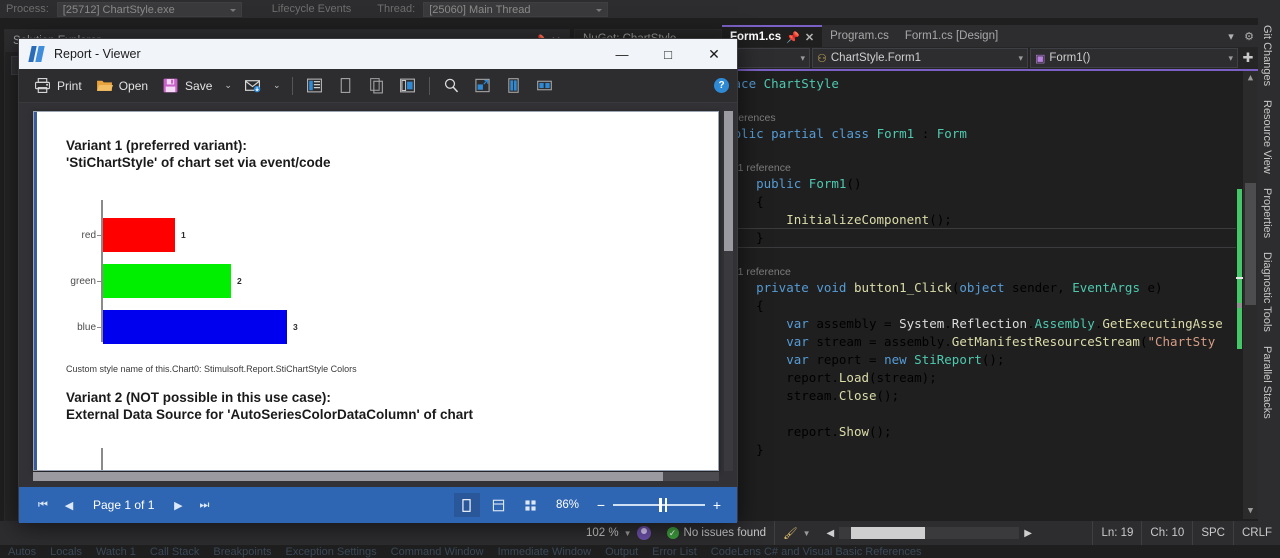  Describe the element at coordinates (516, 9) in the screenshot. I see `thread-combo: [25060] Main Thread` at that location.